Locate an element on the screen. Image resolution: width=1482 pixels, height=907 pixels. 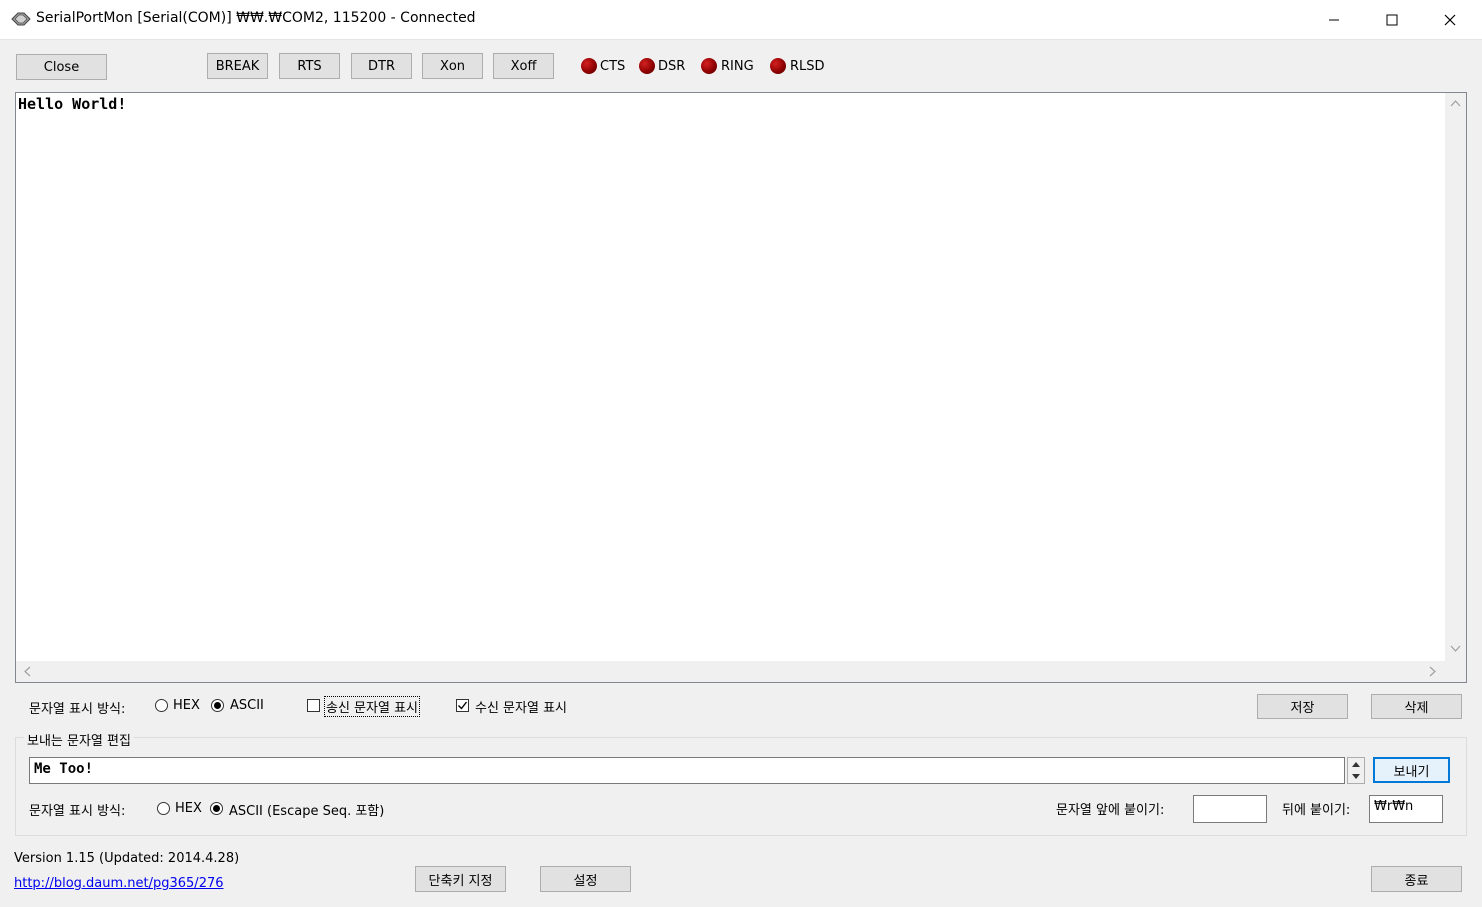
dtr-button: DTR is located at coordinates (381, 66).